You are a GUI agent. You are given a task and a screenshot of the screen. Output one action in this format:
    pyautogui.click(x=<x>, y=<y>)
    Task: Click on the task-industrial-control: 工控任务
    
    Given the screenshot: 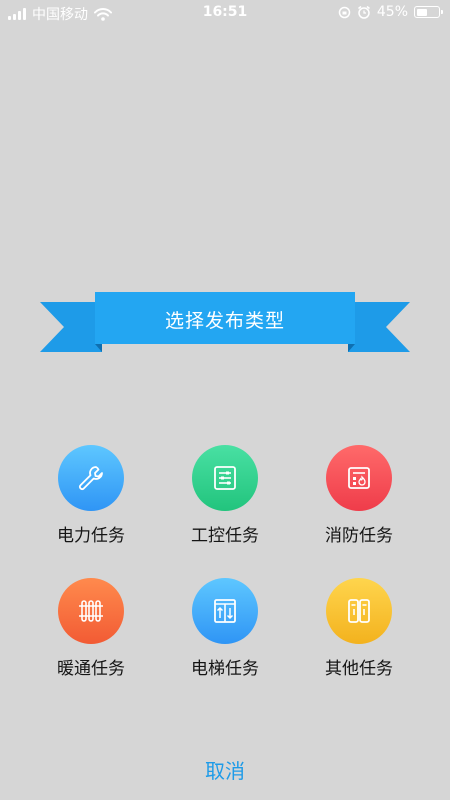 What is the action you would take?
    pyautogui.click(x=225, y=495)
    